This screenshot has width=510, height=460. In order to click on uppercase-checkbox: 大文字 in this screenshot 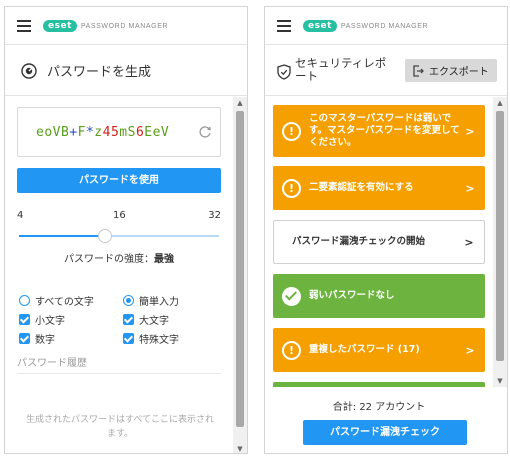, I will do `click(146, 319)`.